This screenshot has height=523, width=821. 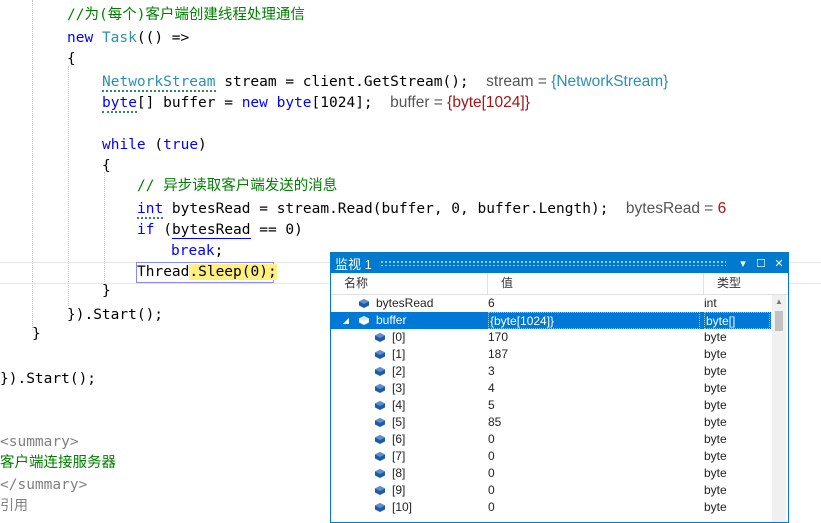 I want to click on keyword: while, so click(x=124, y=145).